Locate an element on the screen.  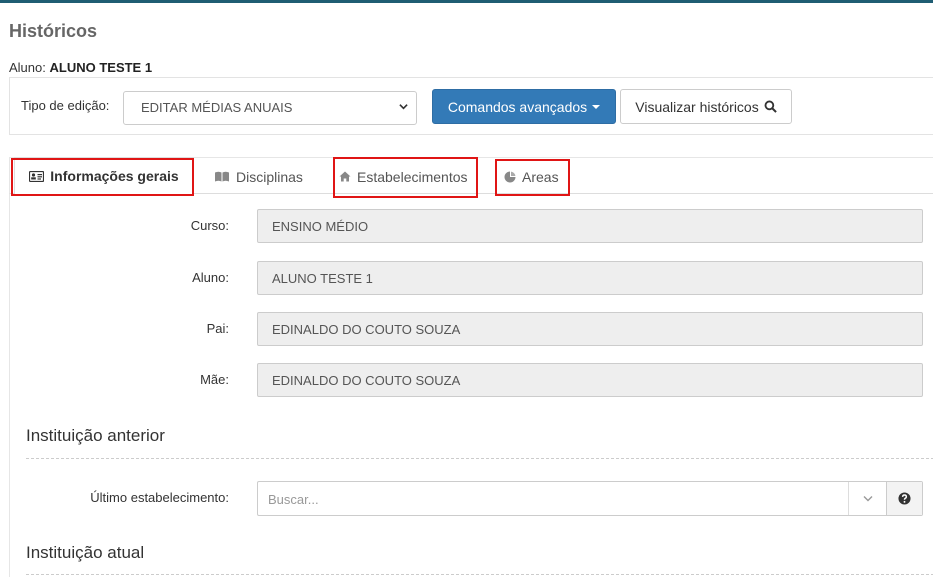
question-circle-icon is located at coordinates (904, 498).